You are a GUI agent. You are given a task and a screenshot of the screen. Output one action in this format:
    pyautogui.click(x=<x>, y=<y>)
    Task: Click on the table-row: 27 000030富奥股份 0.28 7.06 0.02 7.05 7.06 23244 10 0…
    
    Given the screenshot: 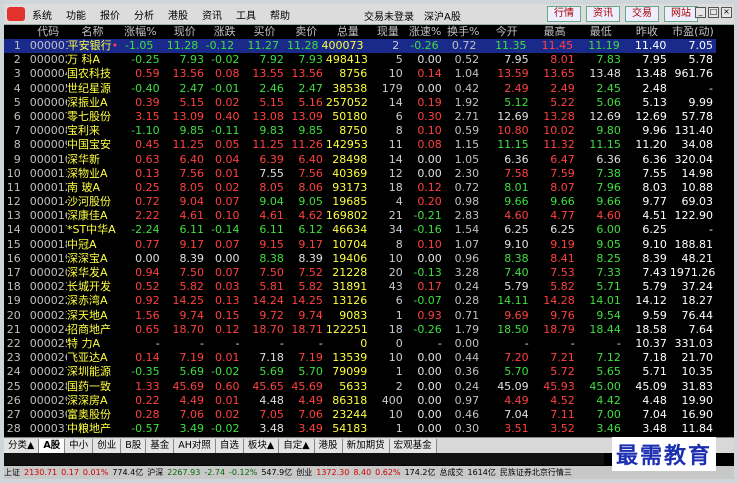 What is the action you would take?
    pyautogui.click(x=360, y=415)
    